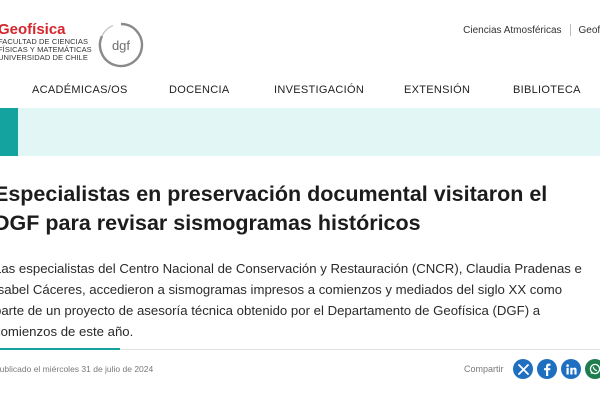  Describe the element at coordinates (44, 57) in the screenshot. I see `brand-line-3: UNIVERSIDAD DE CHILE` at that location.